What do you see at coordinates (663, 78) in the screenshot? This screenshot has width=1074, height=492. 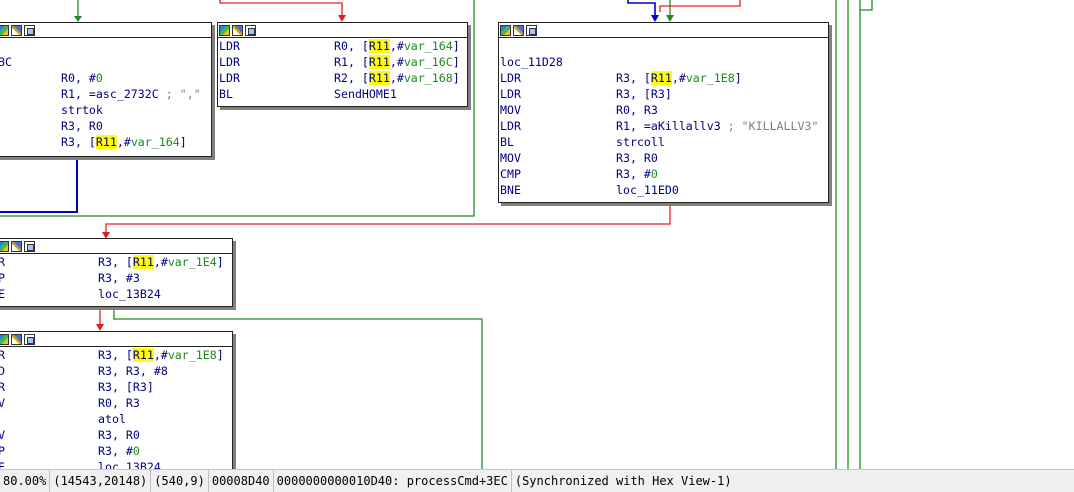 I see `code-line: LDR R3, [R11,#var_1E8]` at bounding box center [663, 78].